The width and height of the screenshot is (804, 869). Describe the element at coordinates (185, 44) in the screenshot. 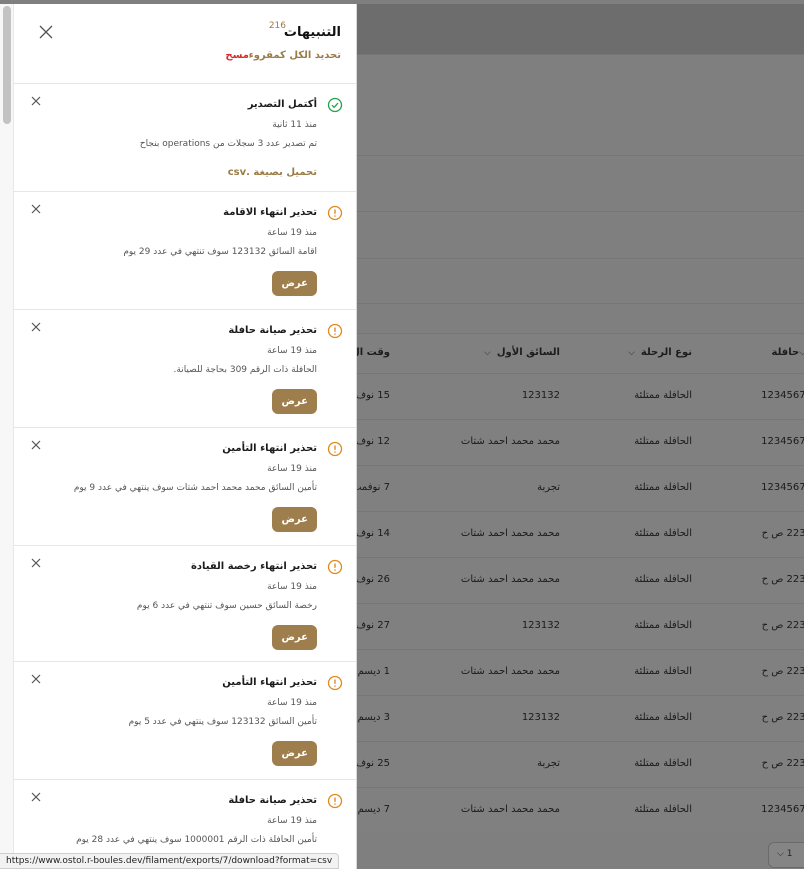

I see `notifications-header: التنبيهات 216 تحديد الكل كمقروء مسح` at that location.